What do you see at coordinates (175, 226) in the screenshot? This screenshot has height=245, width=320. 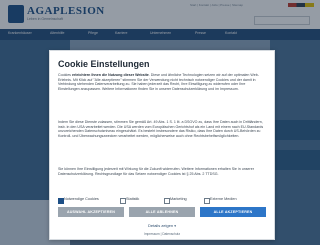 I see `chevron-down-icon: ▾` at bounding box center [175, 226].